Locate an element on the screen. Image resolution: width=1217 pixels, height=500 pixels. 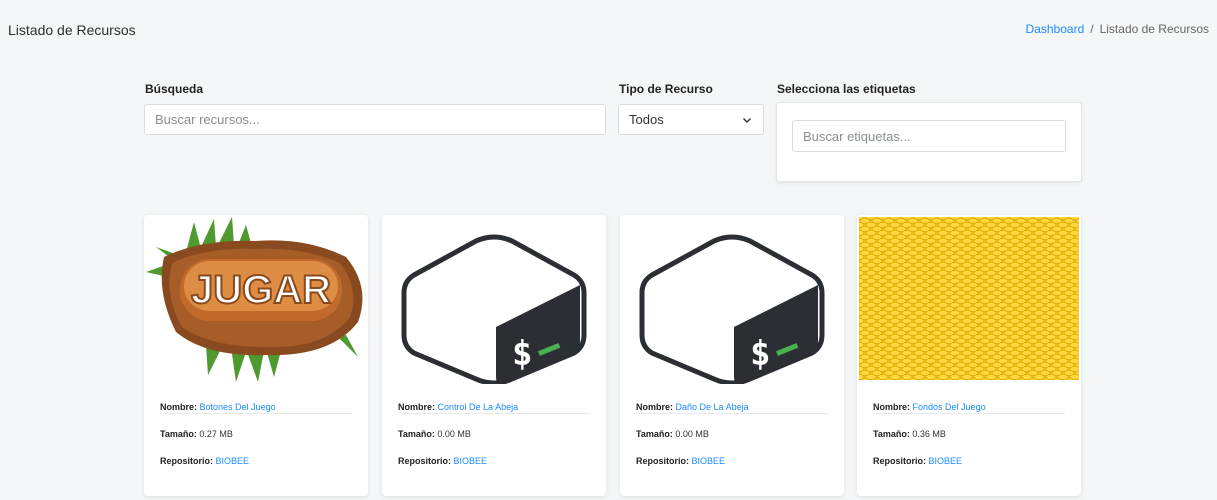
search-input is located at coordinates (375, 119).